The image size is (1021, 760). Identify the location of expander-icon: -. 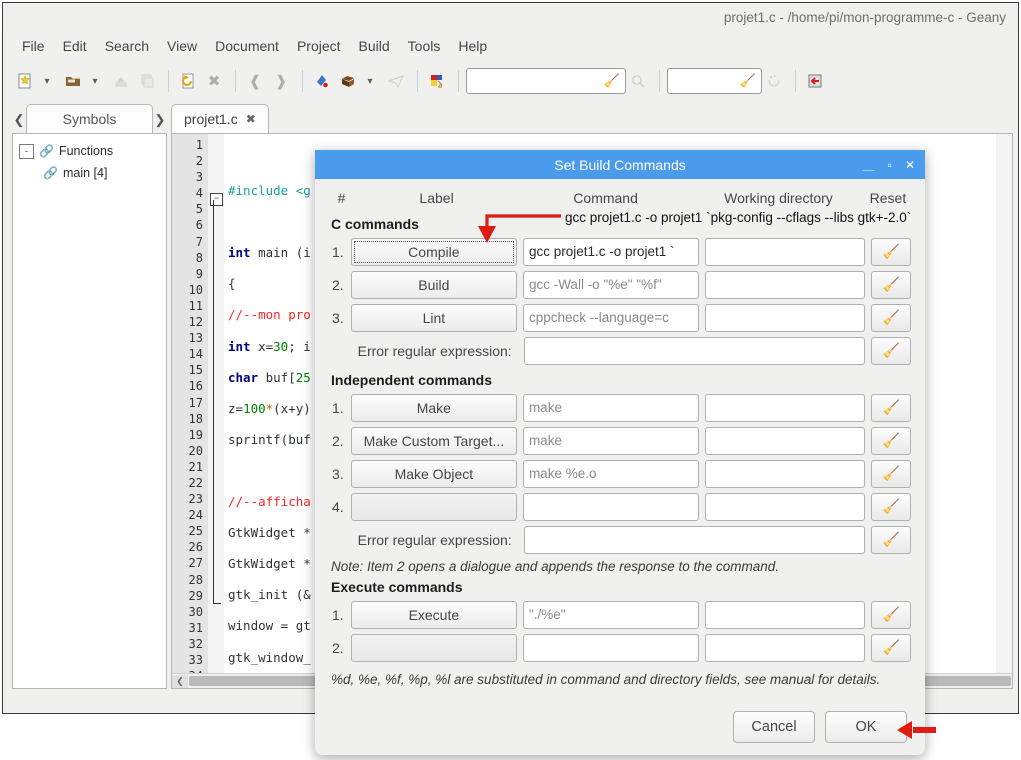
(26, 151).